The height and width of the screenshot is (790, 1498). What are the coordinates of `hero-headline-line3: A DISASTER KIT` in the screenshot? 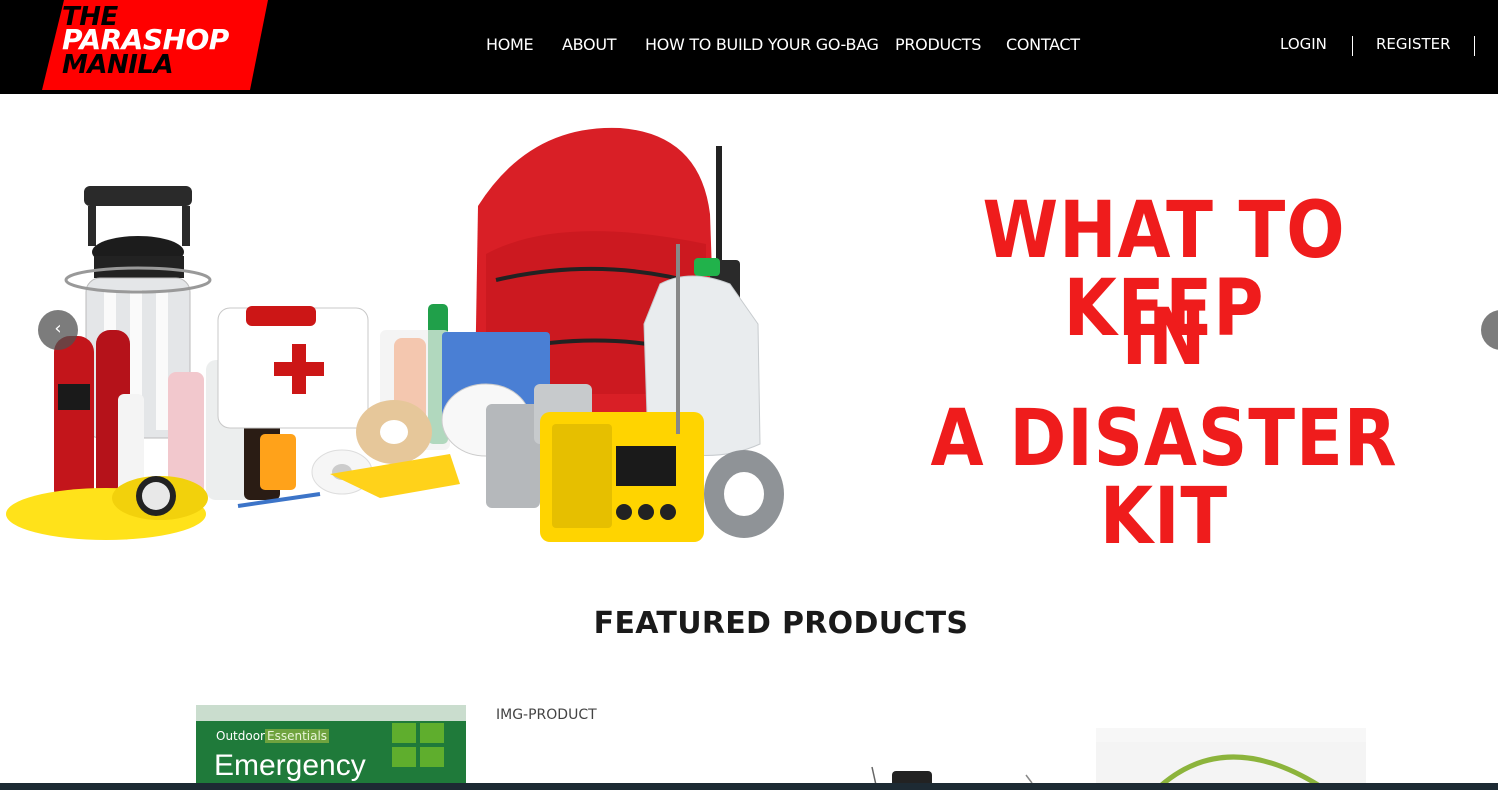 It's located at (1164, 478).